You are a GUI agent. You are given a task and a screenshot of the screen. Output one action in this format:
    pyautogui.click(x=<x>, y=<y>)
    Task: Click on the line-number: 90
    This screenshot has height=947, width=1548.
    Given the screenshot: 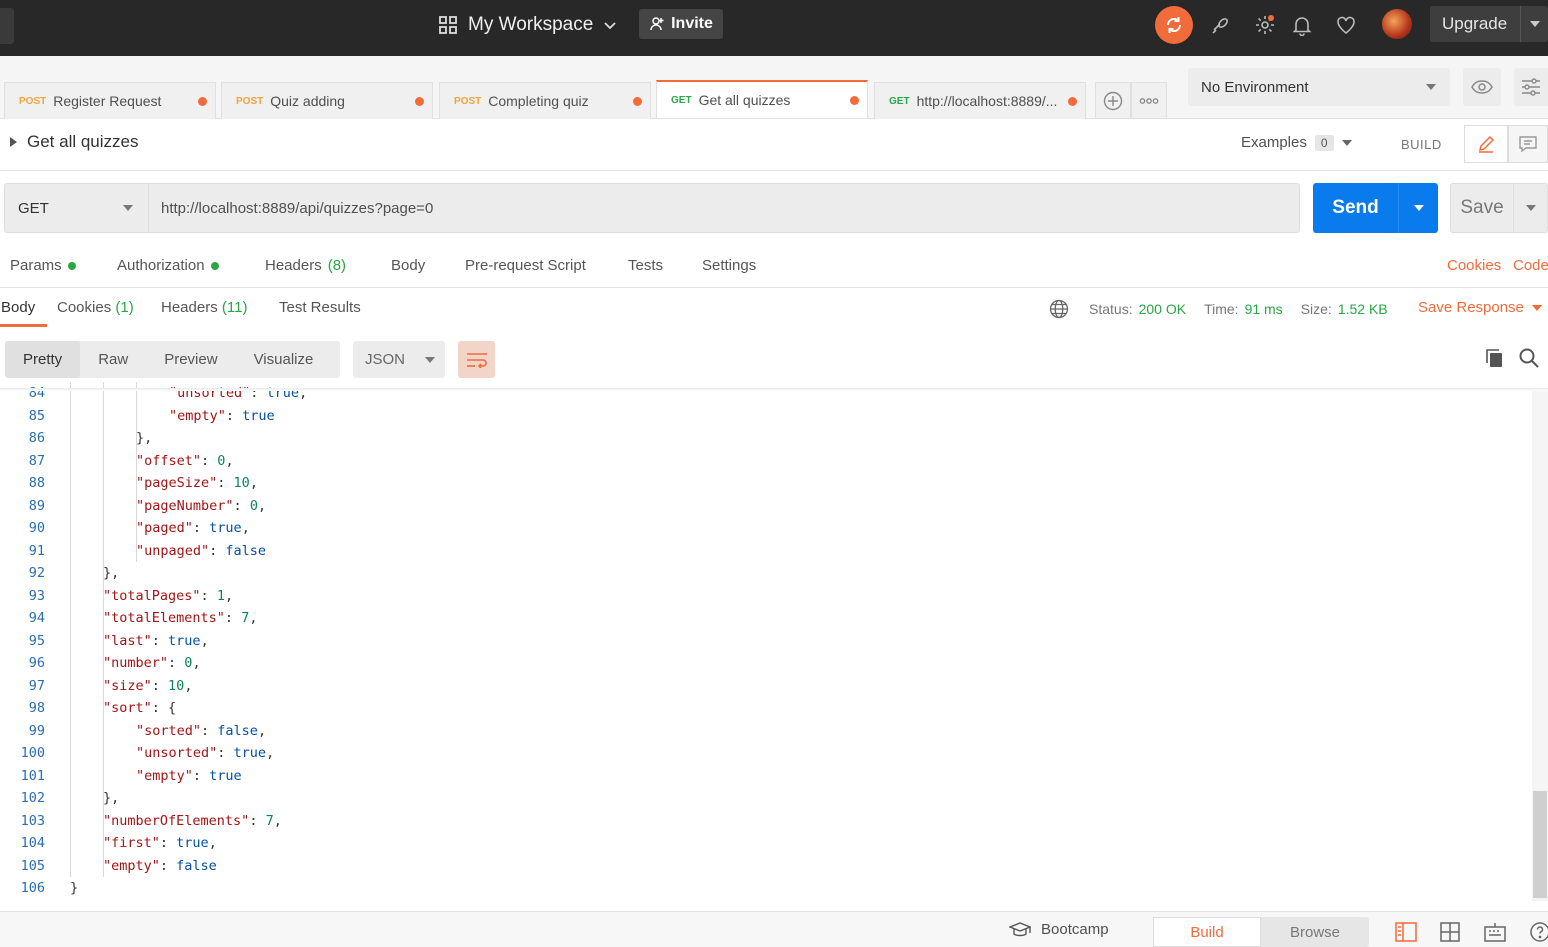 What is the action you would take?
    pyautogui.click(x=36, y=528)
    